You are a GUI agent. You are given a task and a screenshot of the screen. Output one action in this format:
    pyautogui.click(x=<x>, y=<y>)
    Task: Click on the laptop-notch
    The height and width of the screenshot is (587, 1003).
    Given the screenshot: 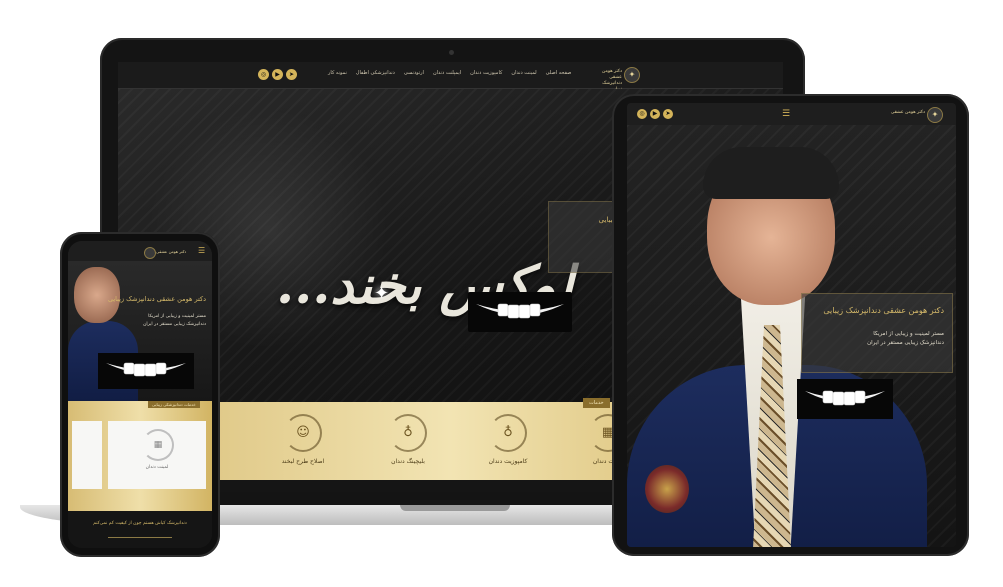 What is the action you would take?
    pyautogui.click(x=455, y=508)
    